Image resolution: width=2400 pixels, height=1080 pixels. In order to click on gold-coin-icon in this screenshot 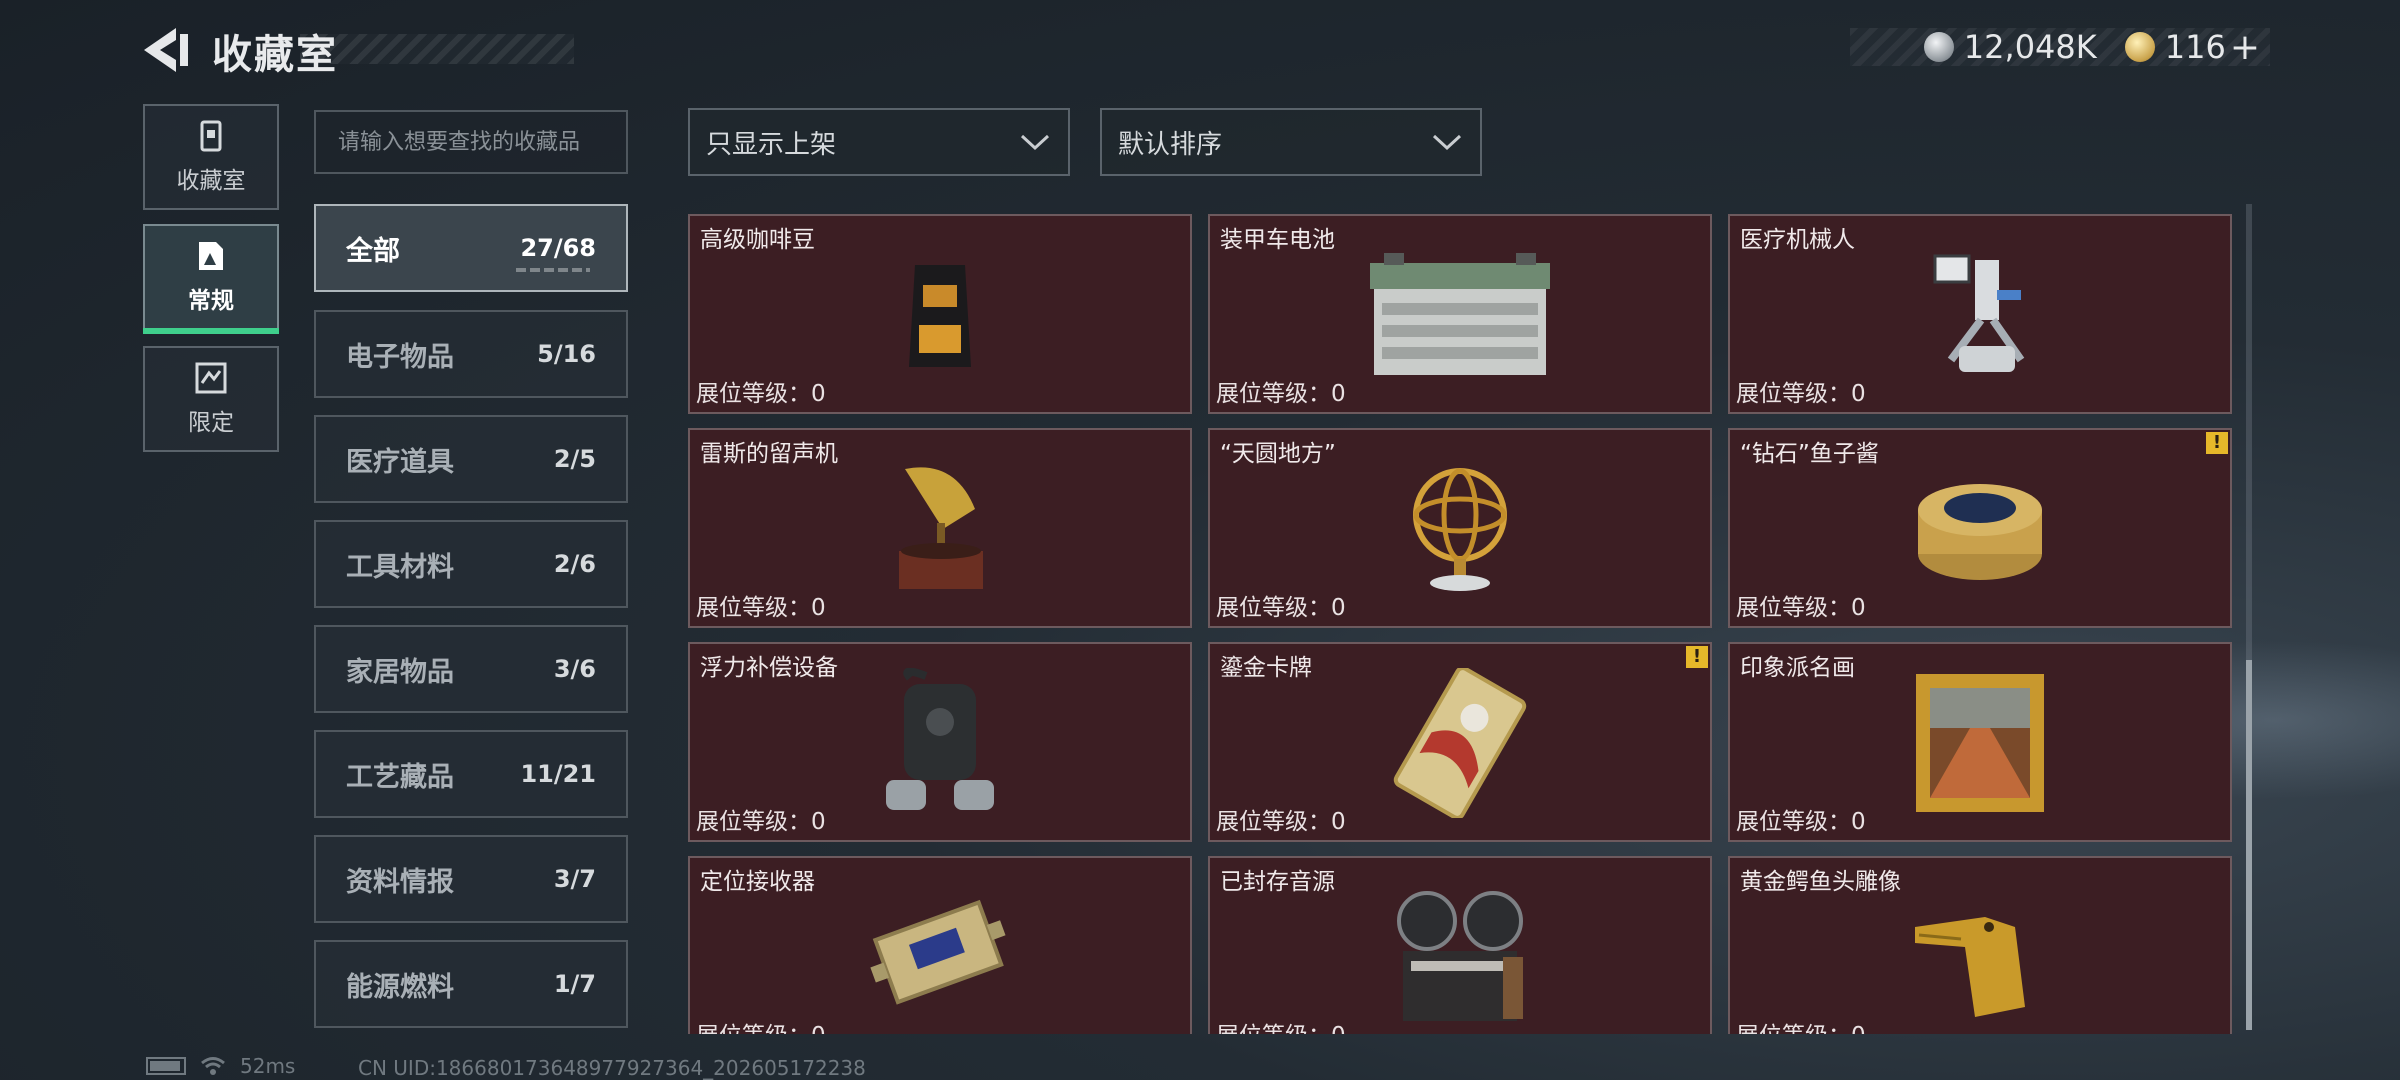, I will do `click(2139, 47)`.